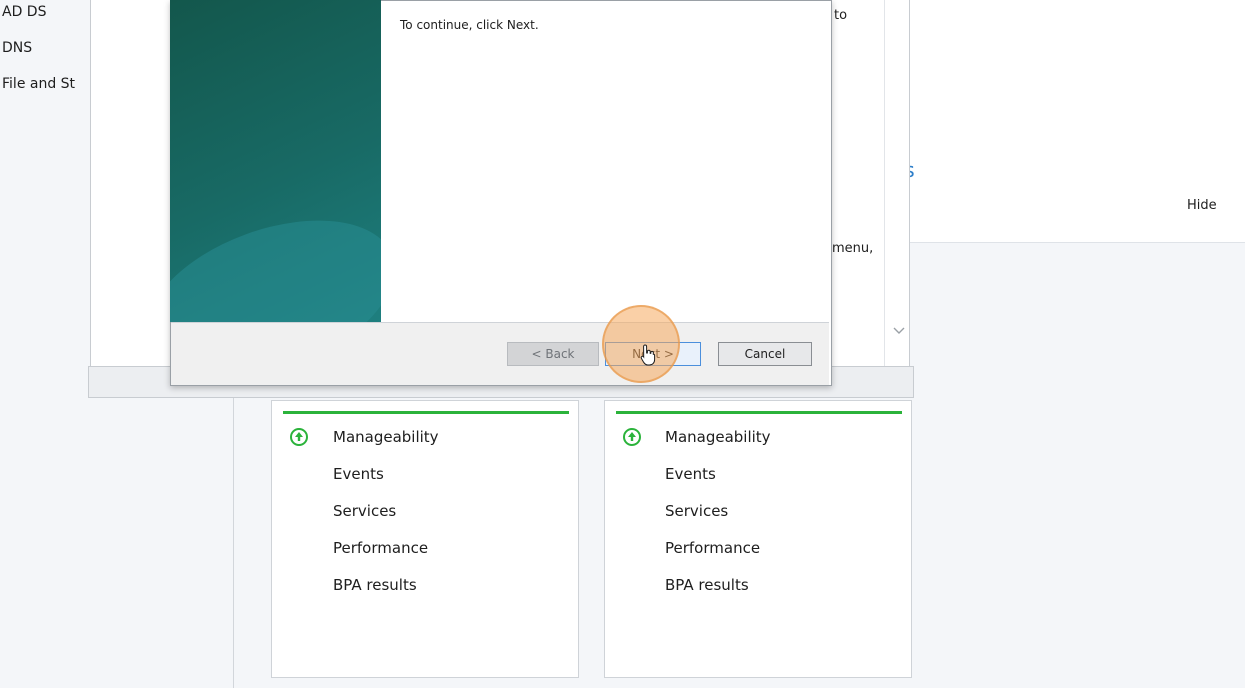 This screenshot has width=1245, height=688. What do you see at coordinates (1202, 205) in the screenshot?
I see `hide-link: Hide` at bounding box center [1202, 205].